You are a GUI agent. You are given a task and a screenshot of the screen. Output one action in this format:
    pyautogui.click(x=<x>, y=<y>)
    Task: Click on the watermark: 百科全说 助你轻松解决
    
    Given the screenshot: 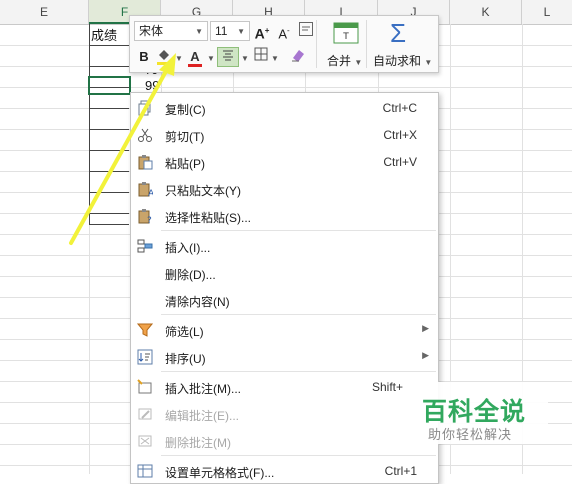 What is the action you would take?
    pyautogui.click(x=481, y=413)
    